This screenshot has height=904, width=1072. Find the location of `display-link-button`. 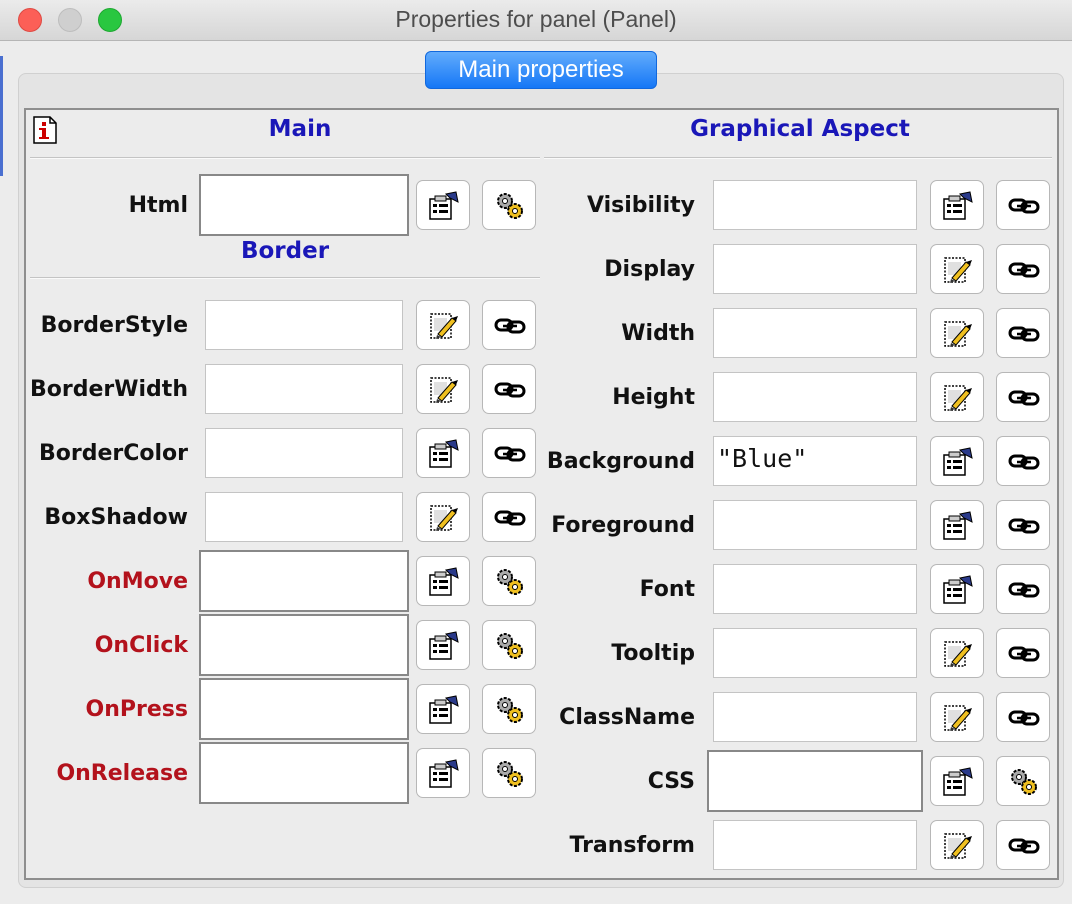

display-link-button is located at coordinates (1023, 269).